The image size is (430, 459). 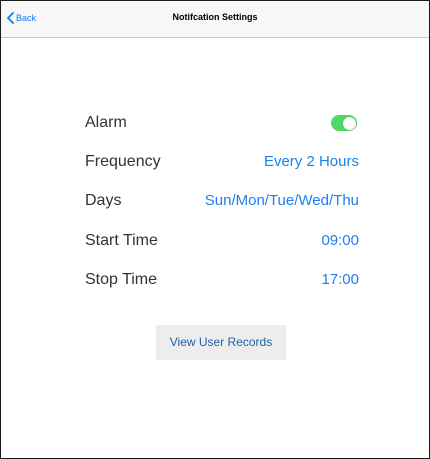 I want to click on navigation-bar: Back Notifcation Settings, so click(x=215, y=19).